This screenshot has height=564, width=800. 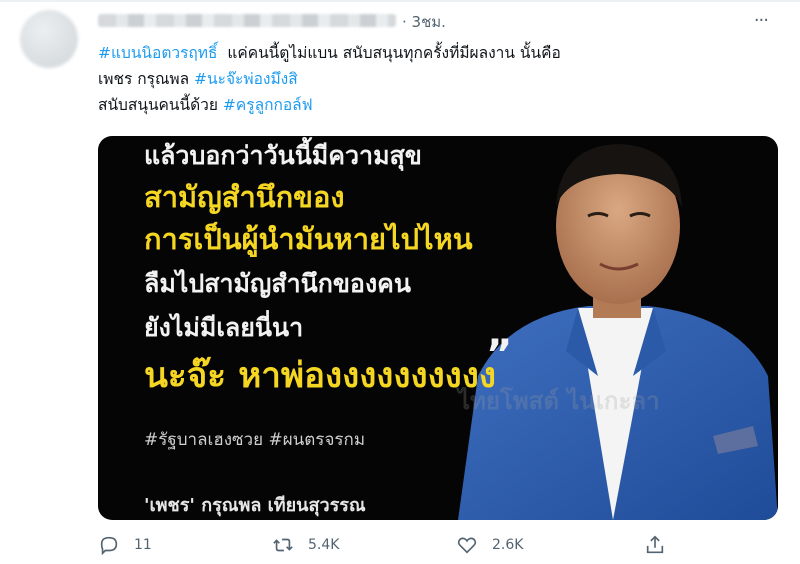 What do you see at coordinates (508, 545) in the screenshot?
I see `like-count: 2.6K` at bounding box center [508, 545].